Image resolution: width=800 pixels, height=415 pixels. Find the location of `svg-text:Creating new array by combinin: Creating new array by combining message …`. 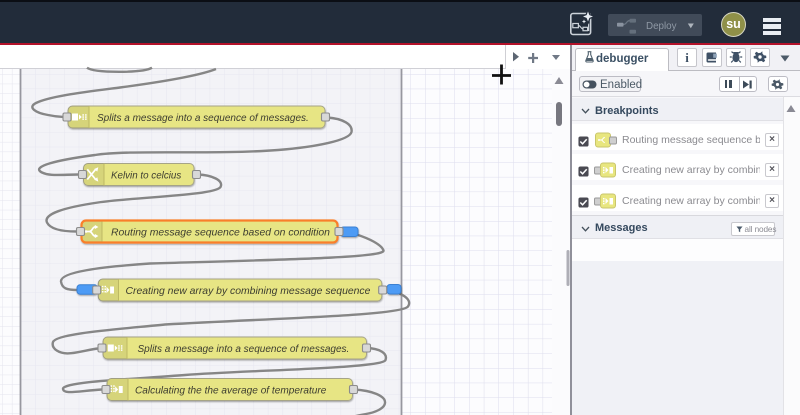

svg-text:Creating new array by combinin: Creating new array by combining message … is located at coordinates (248, 291).